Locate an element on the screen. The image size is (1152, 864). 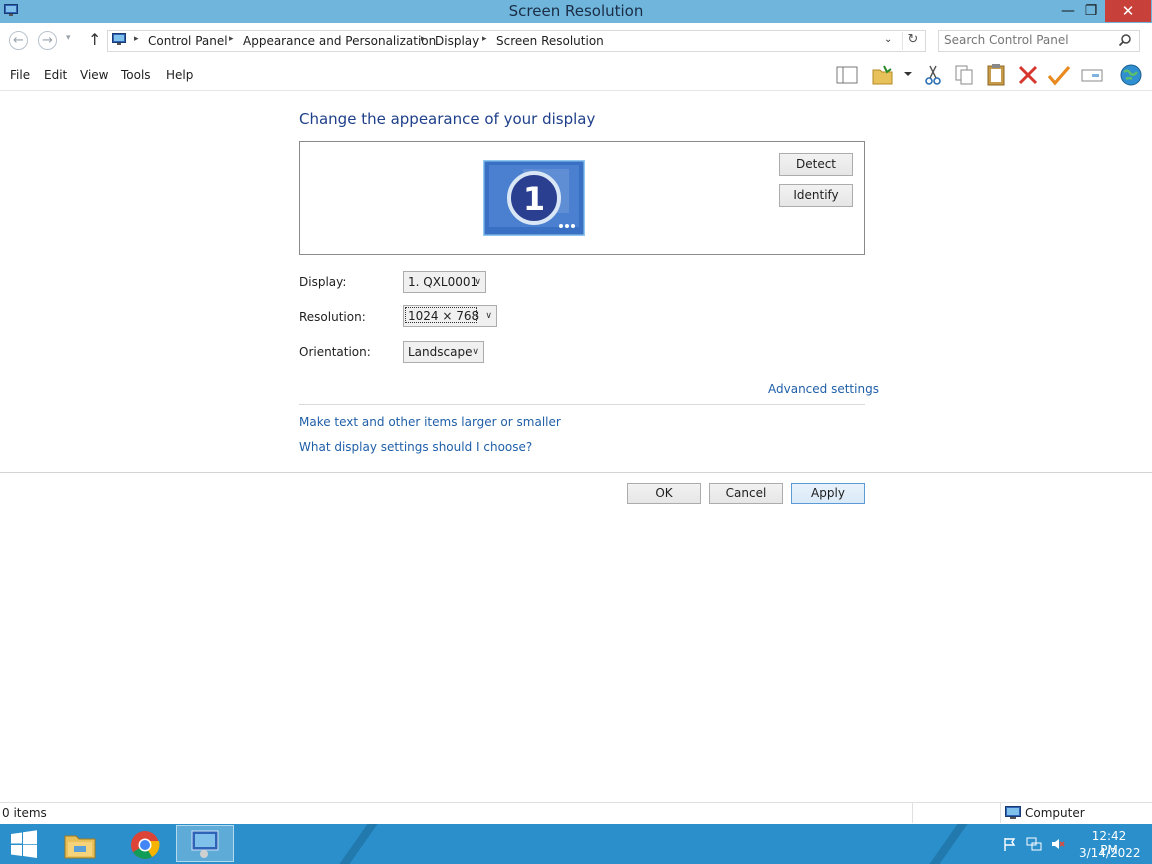
page-heading: Change the appearance of your display is located at coordinates (447, 119).